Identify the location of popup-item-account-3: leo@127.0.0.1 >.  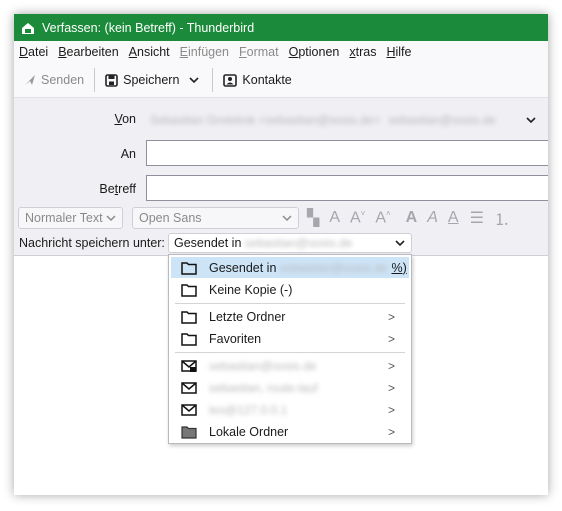
(290, 409).